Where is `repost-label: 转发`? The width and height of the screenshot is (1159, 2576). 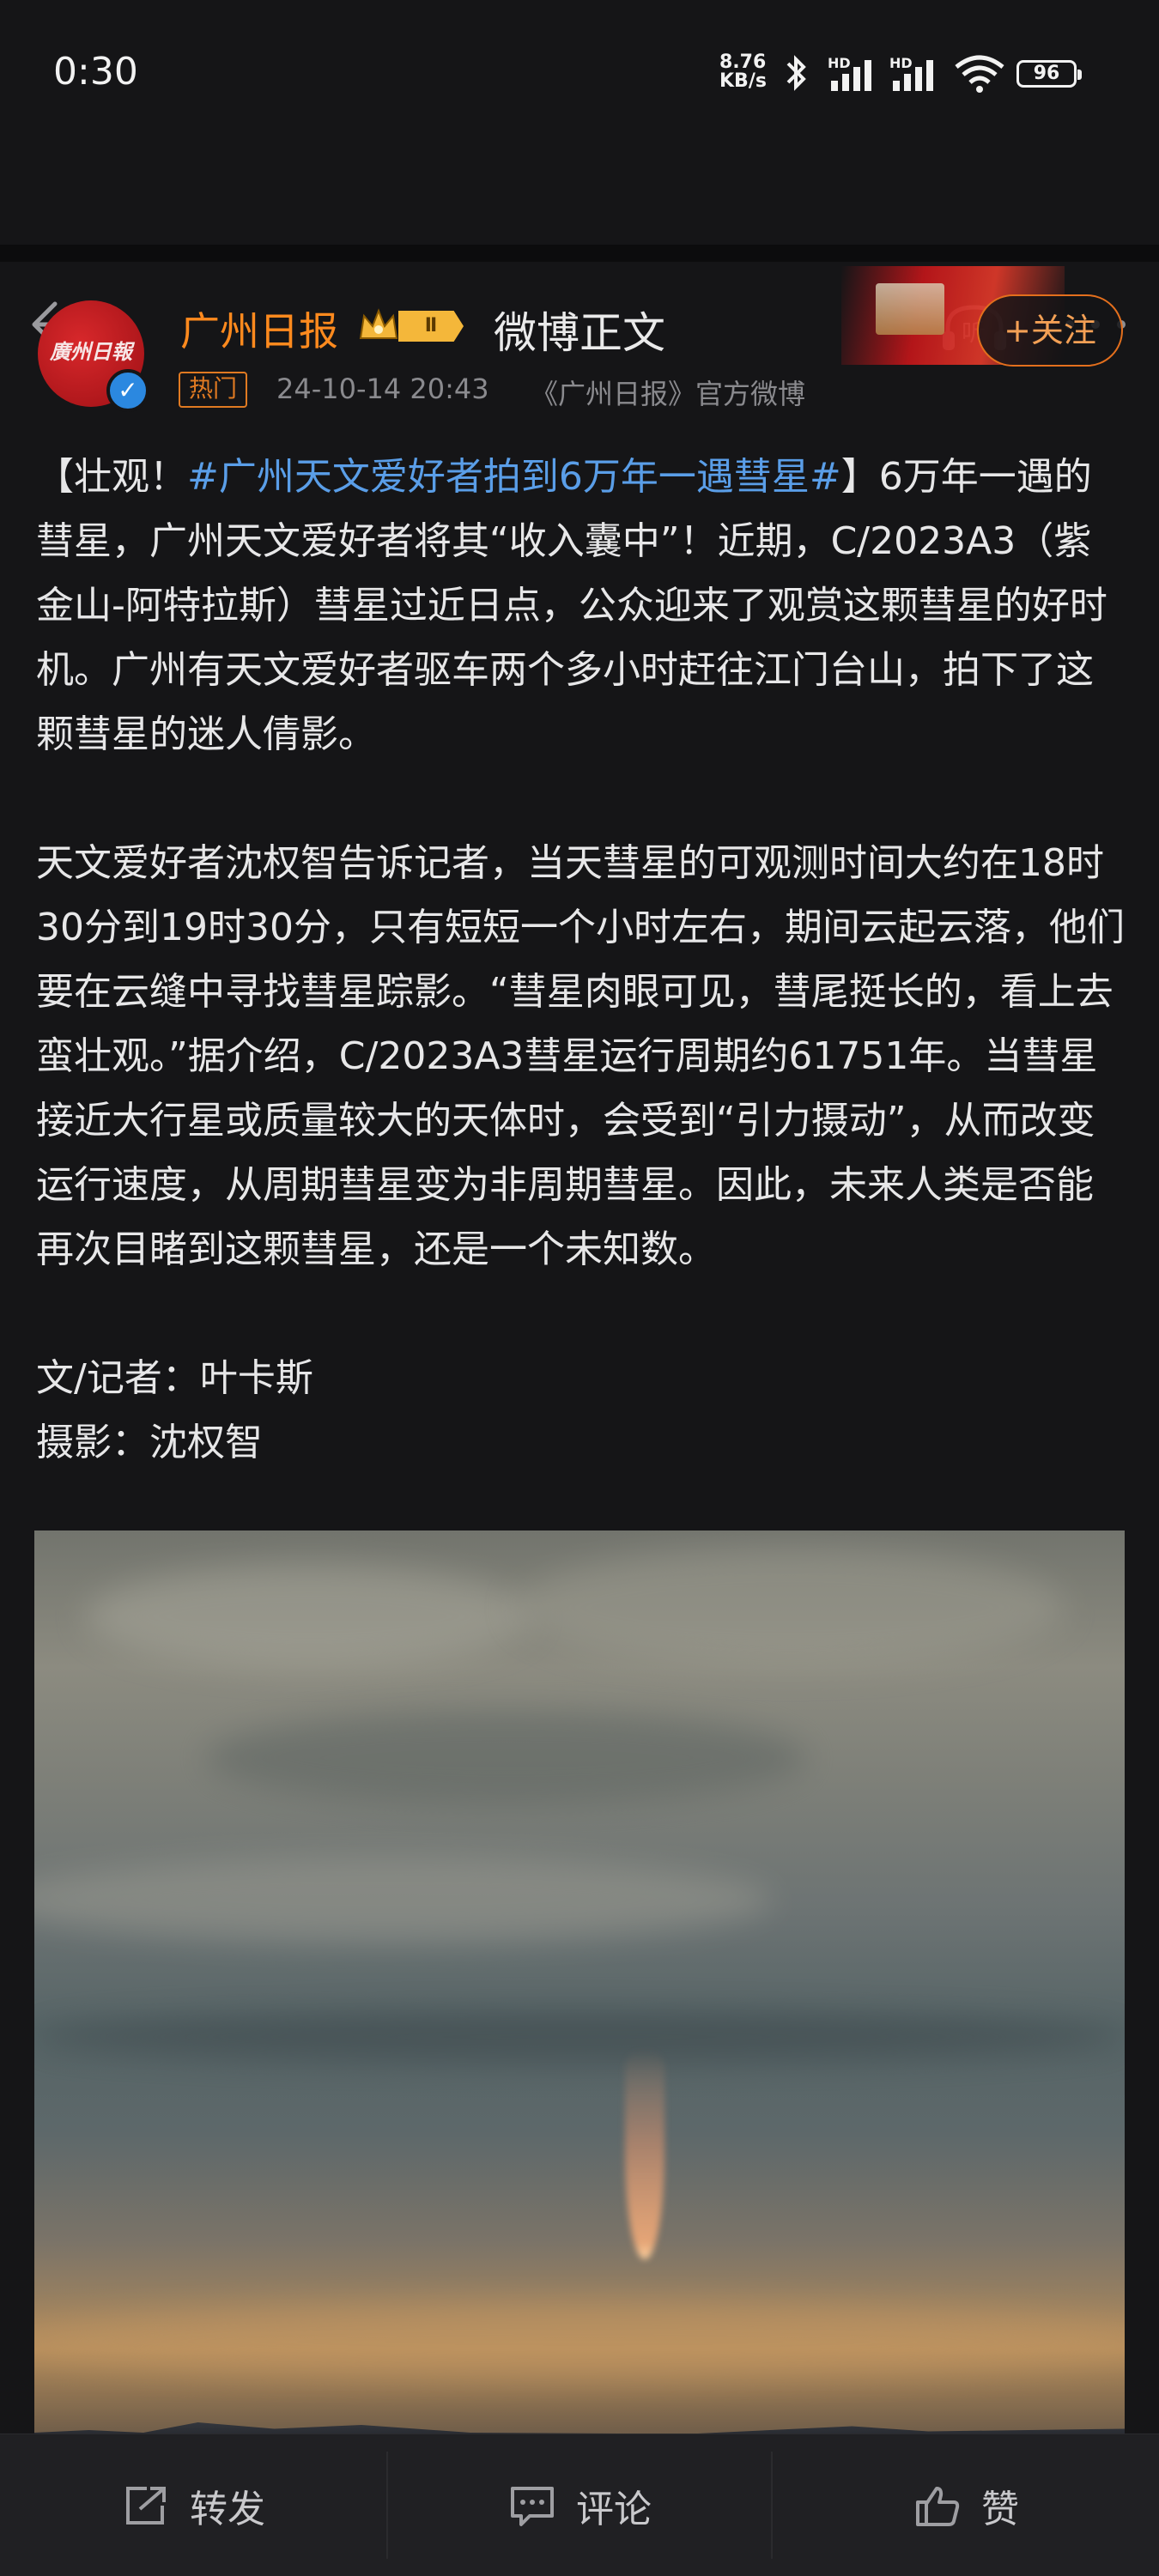
repost-label: 转发 is located at coordinates (228, 2509).